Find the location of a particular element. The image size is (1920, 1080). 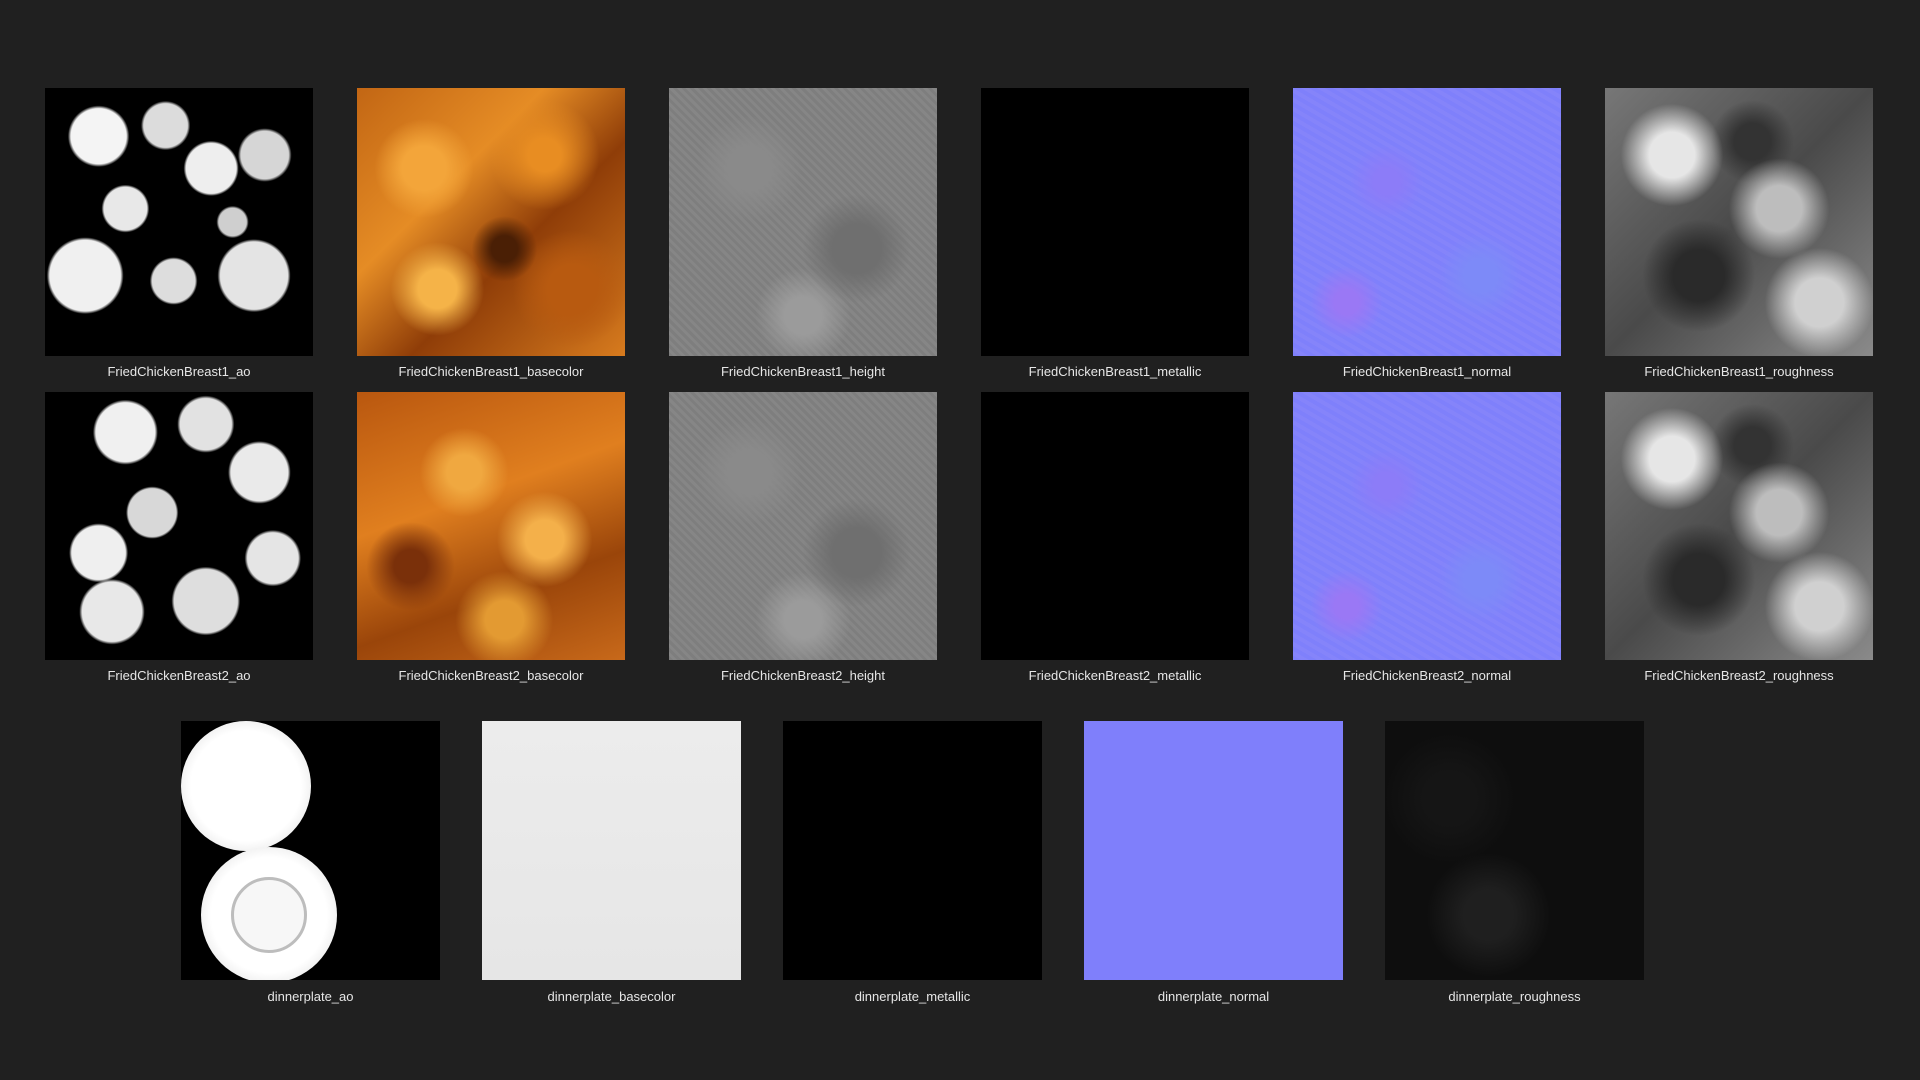

texture-filename: FriedChickenBreast2_roughness is located at coordinates (1739, 675).